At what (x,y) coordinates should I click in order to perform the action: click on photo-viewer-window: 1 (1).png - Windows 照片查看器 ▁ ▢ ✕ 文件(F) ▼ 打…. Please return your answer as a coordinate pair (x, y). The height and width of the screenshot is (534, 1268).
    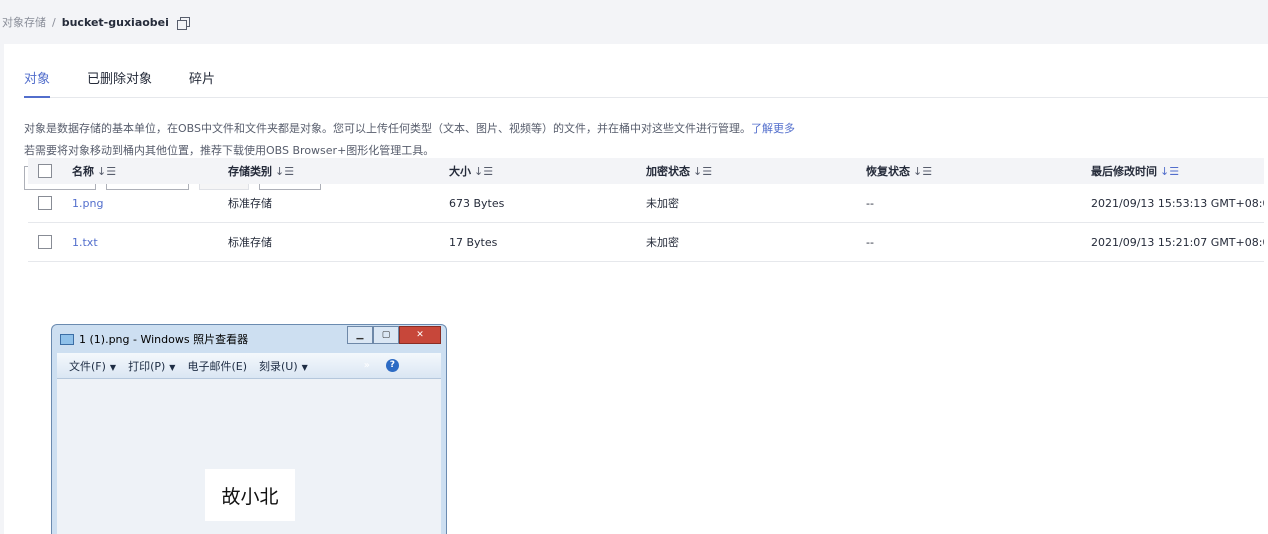
    Looking at the image, I should click on (249, 429).